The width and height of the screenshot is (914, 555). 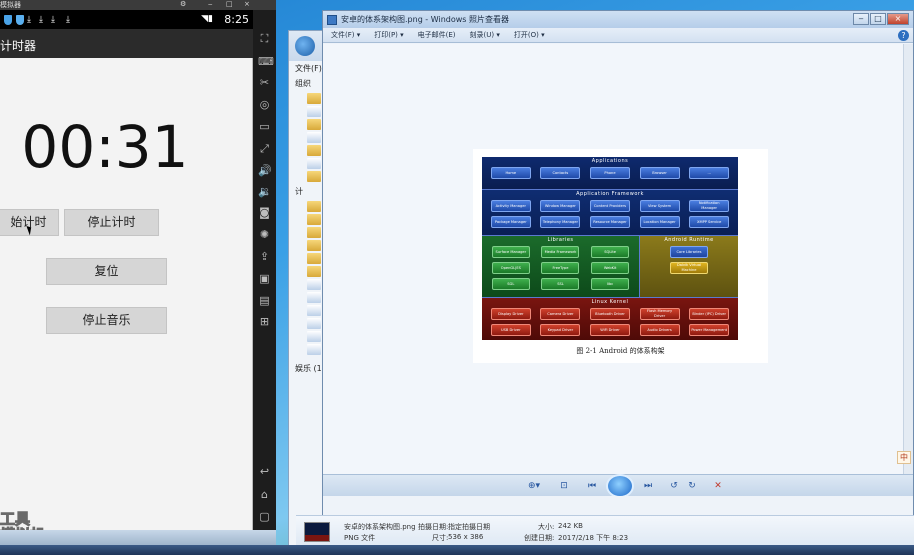 I want to click on camera-icon: ◙, so click(x=264, y=212).